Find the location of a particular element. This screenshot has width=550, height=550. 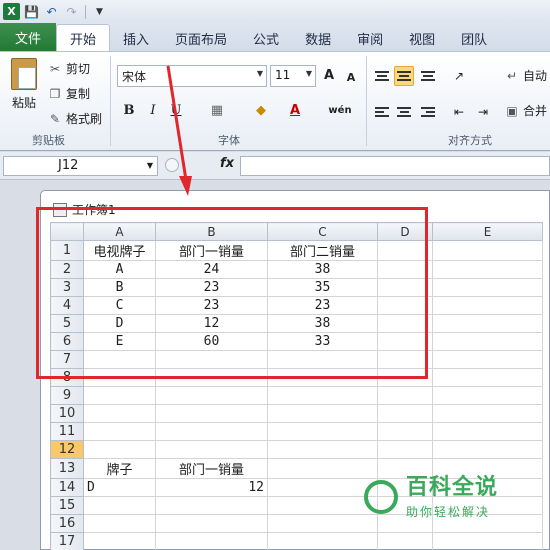

font-color-button: A is located at coordinates (295, 111).